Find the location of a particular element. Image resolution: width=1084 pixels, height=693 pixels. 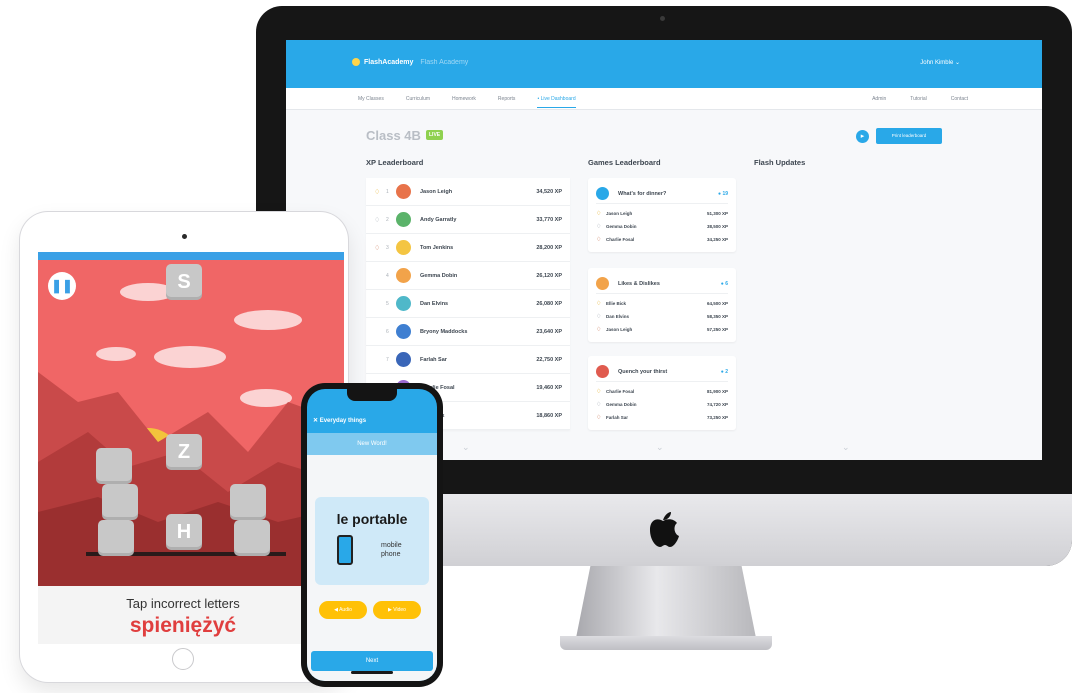

app-topbar: FlashAcademy Flash Academy John Kimble ⌄ is located at coordinates (664, 64).